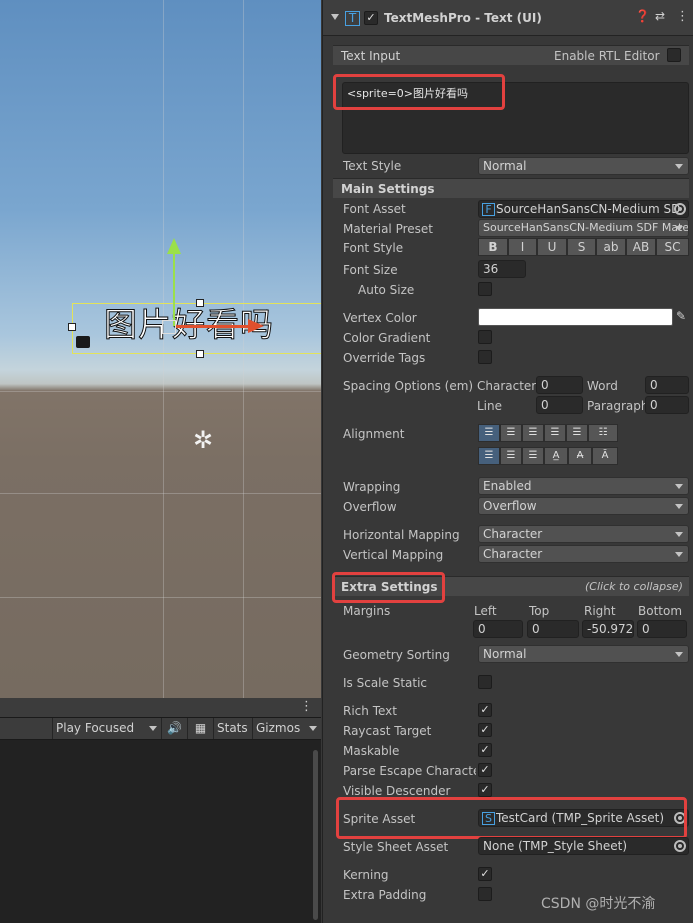 The width and height of the screenshot is (693, 923). I want to click on play-focused-dropdown: Play Focused, so click(106, 728).